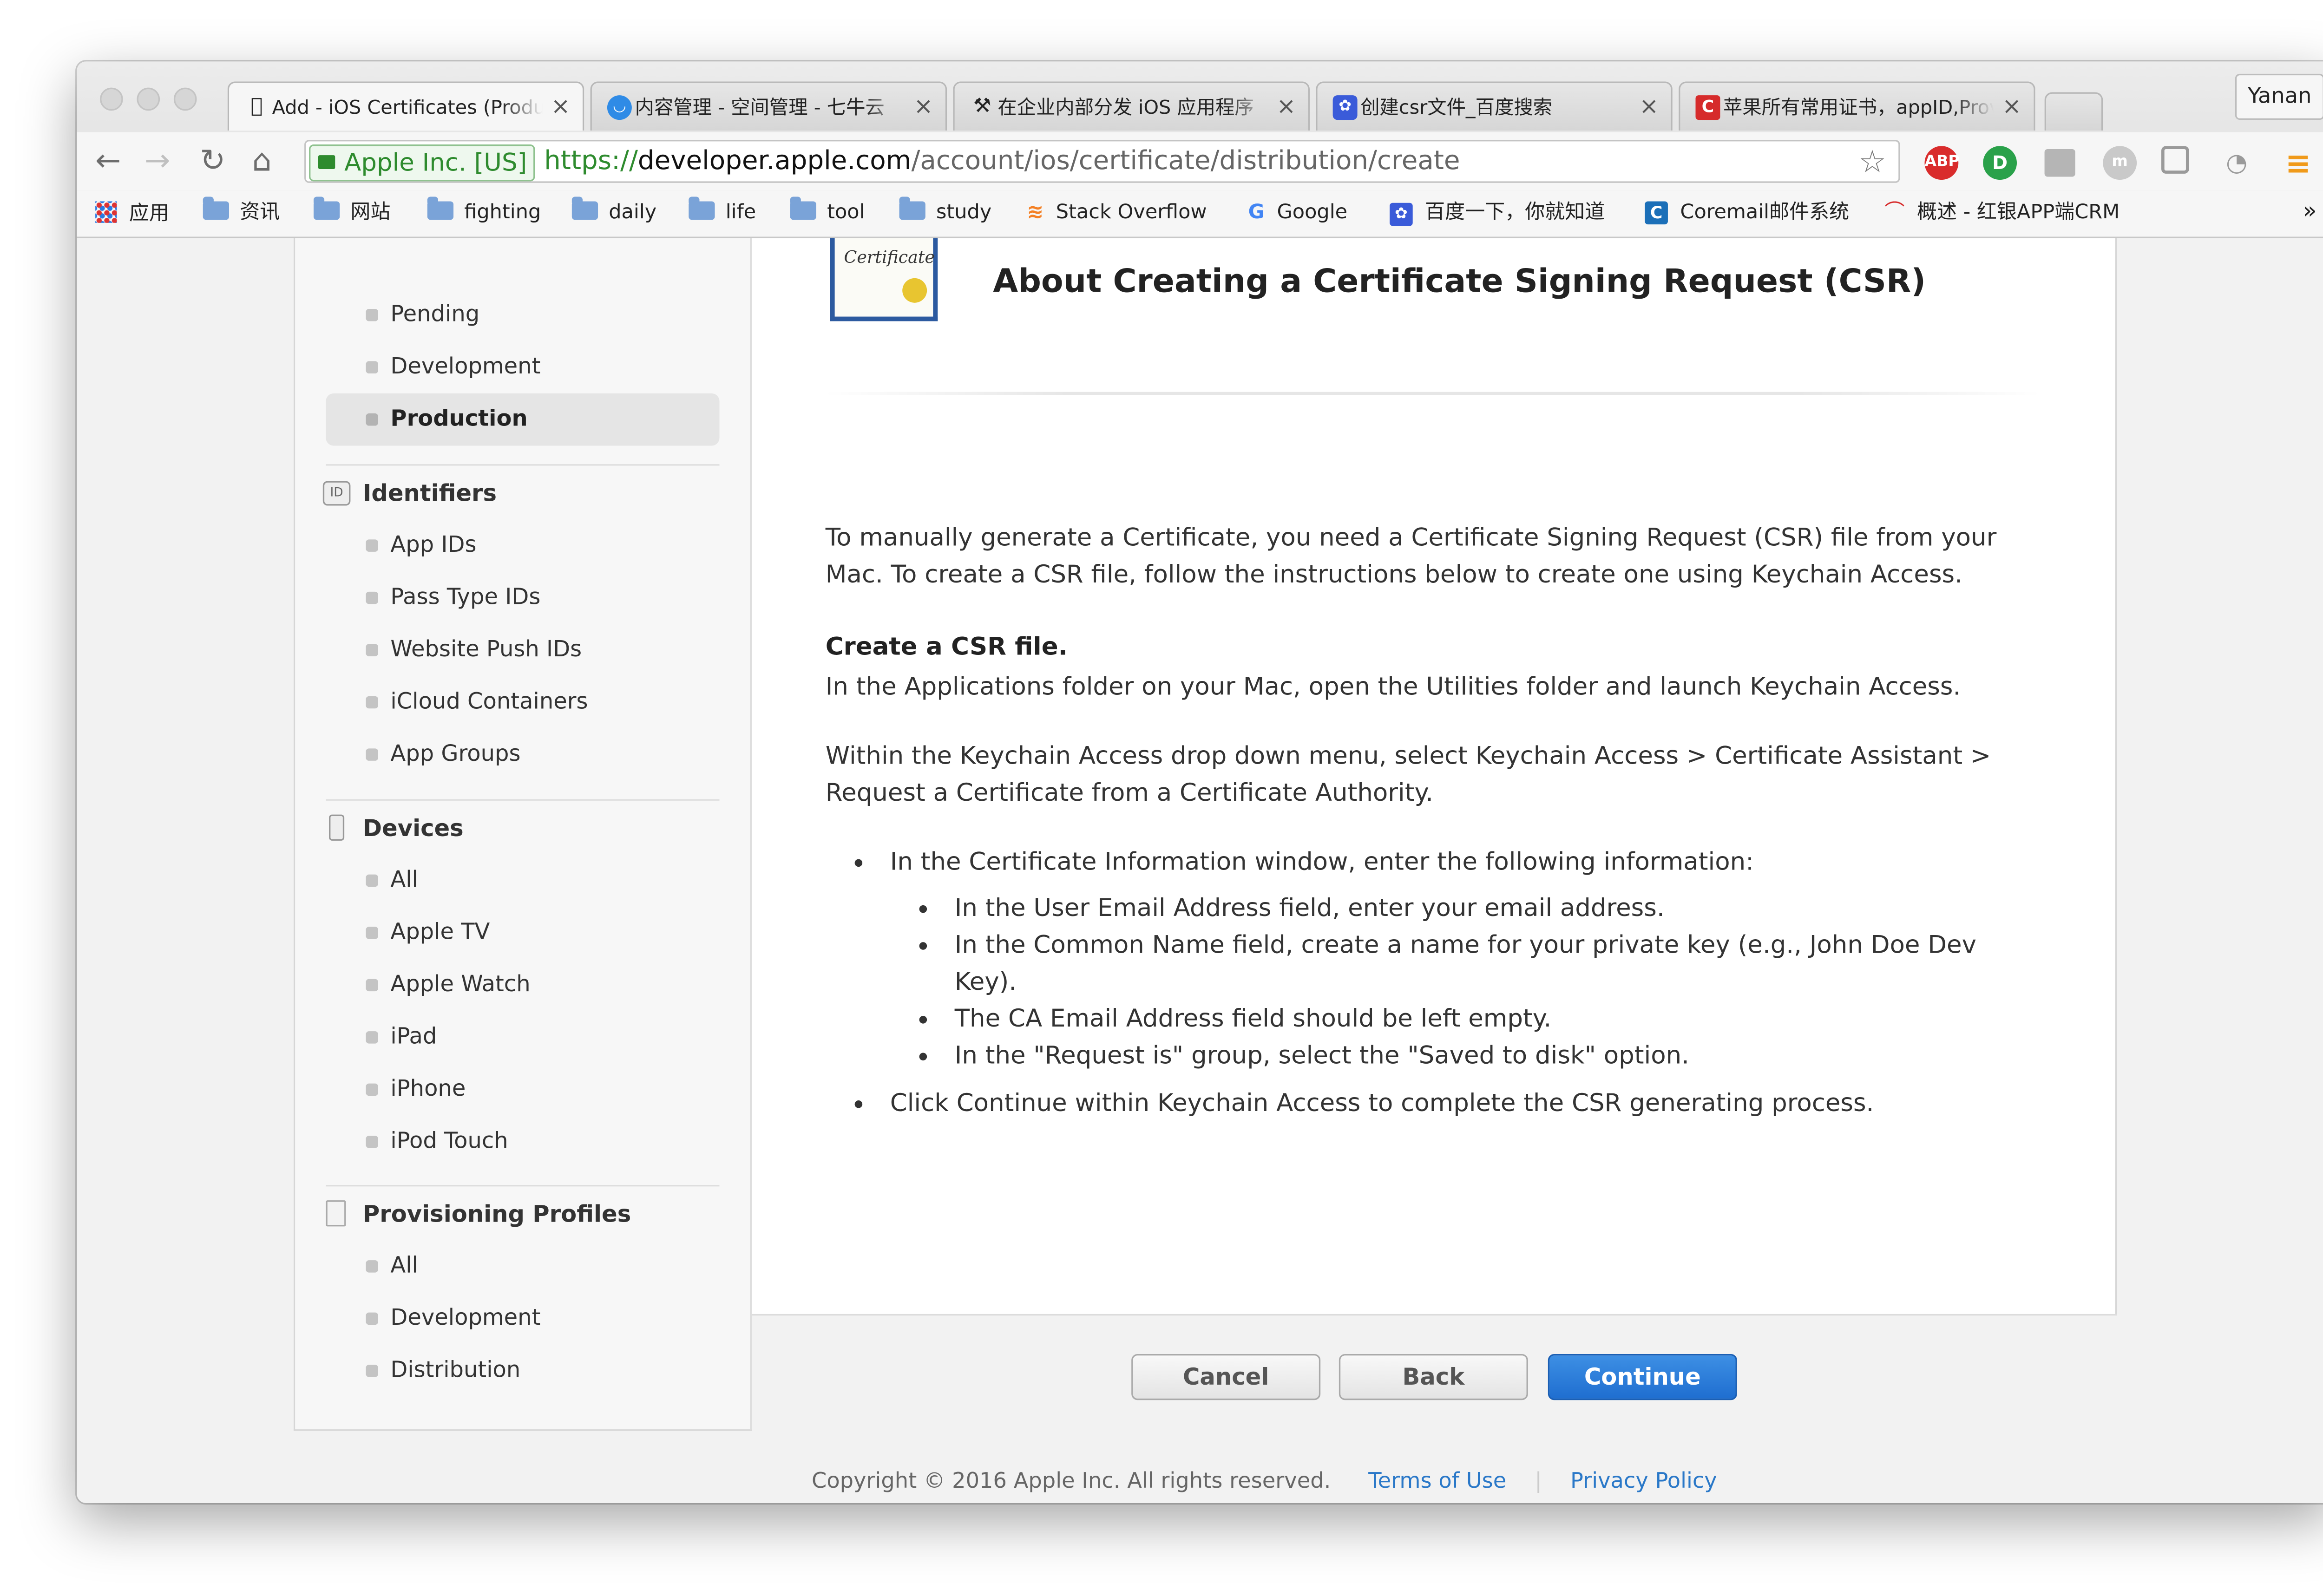 Image resolution: width=2323 pixels, height=1596 pixels. What do you see at coordinates (613, 211) in the screenshot?
I see `bookmark-folder-daily: daily` at bounding box center [613, 211].